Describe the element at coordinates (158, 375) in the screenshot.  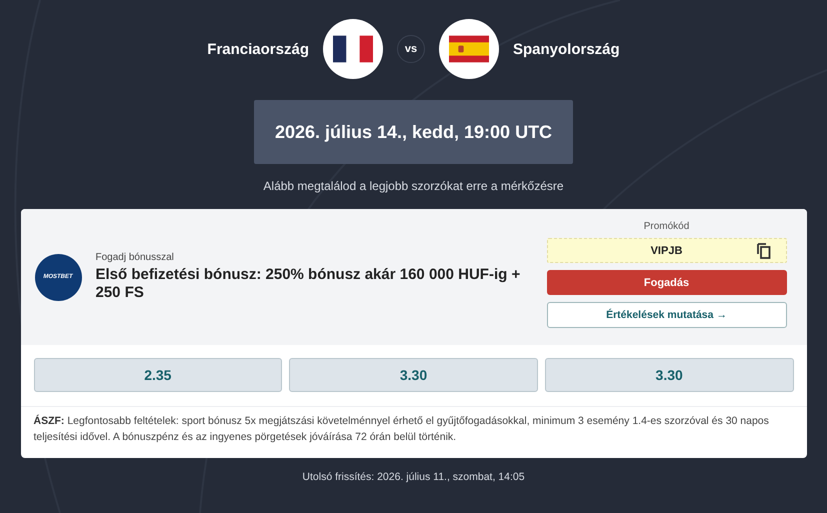
I see `odds-button: 2.35` at that location.